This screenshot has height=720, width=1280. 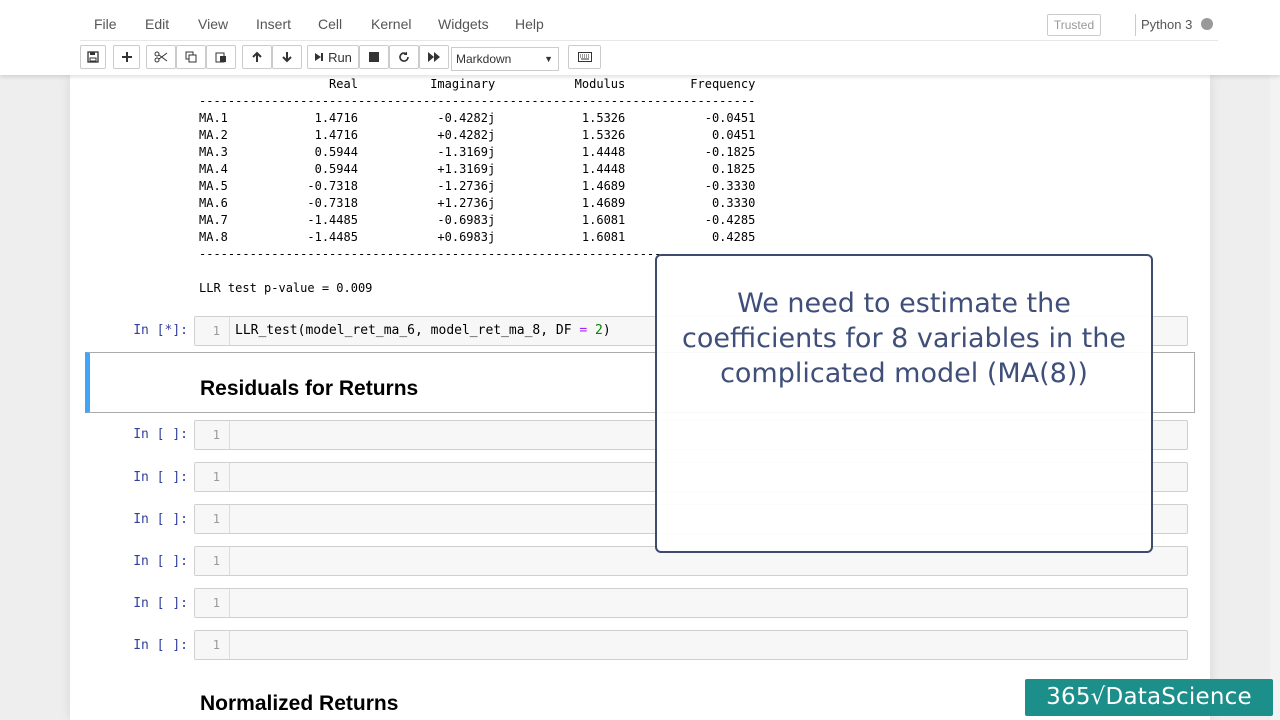 What do you see at coordinates (273, 24) in the screenshot?
I see `menu-insert: Insert` at bounding box center [273, 24].